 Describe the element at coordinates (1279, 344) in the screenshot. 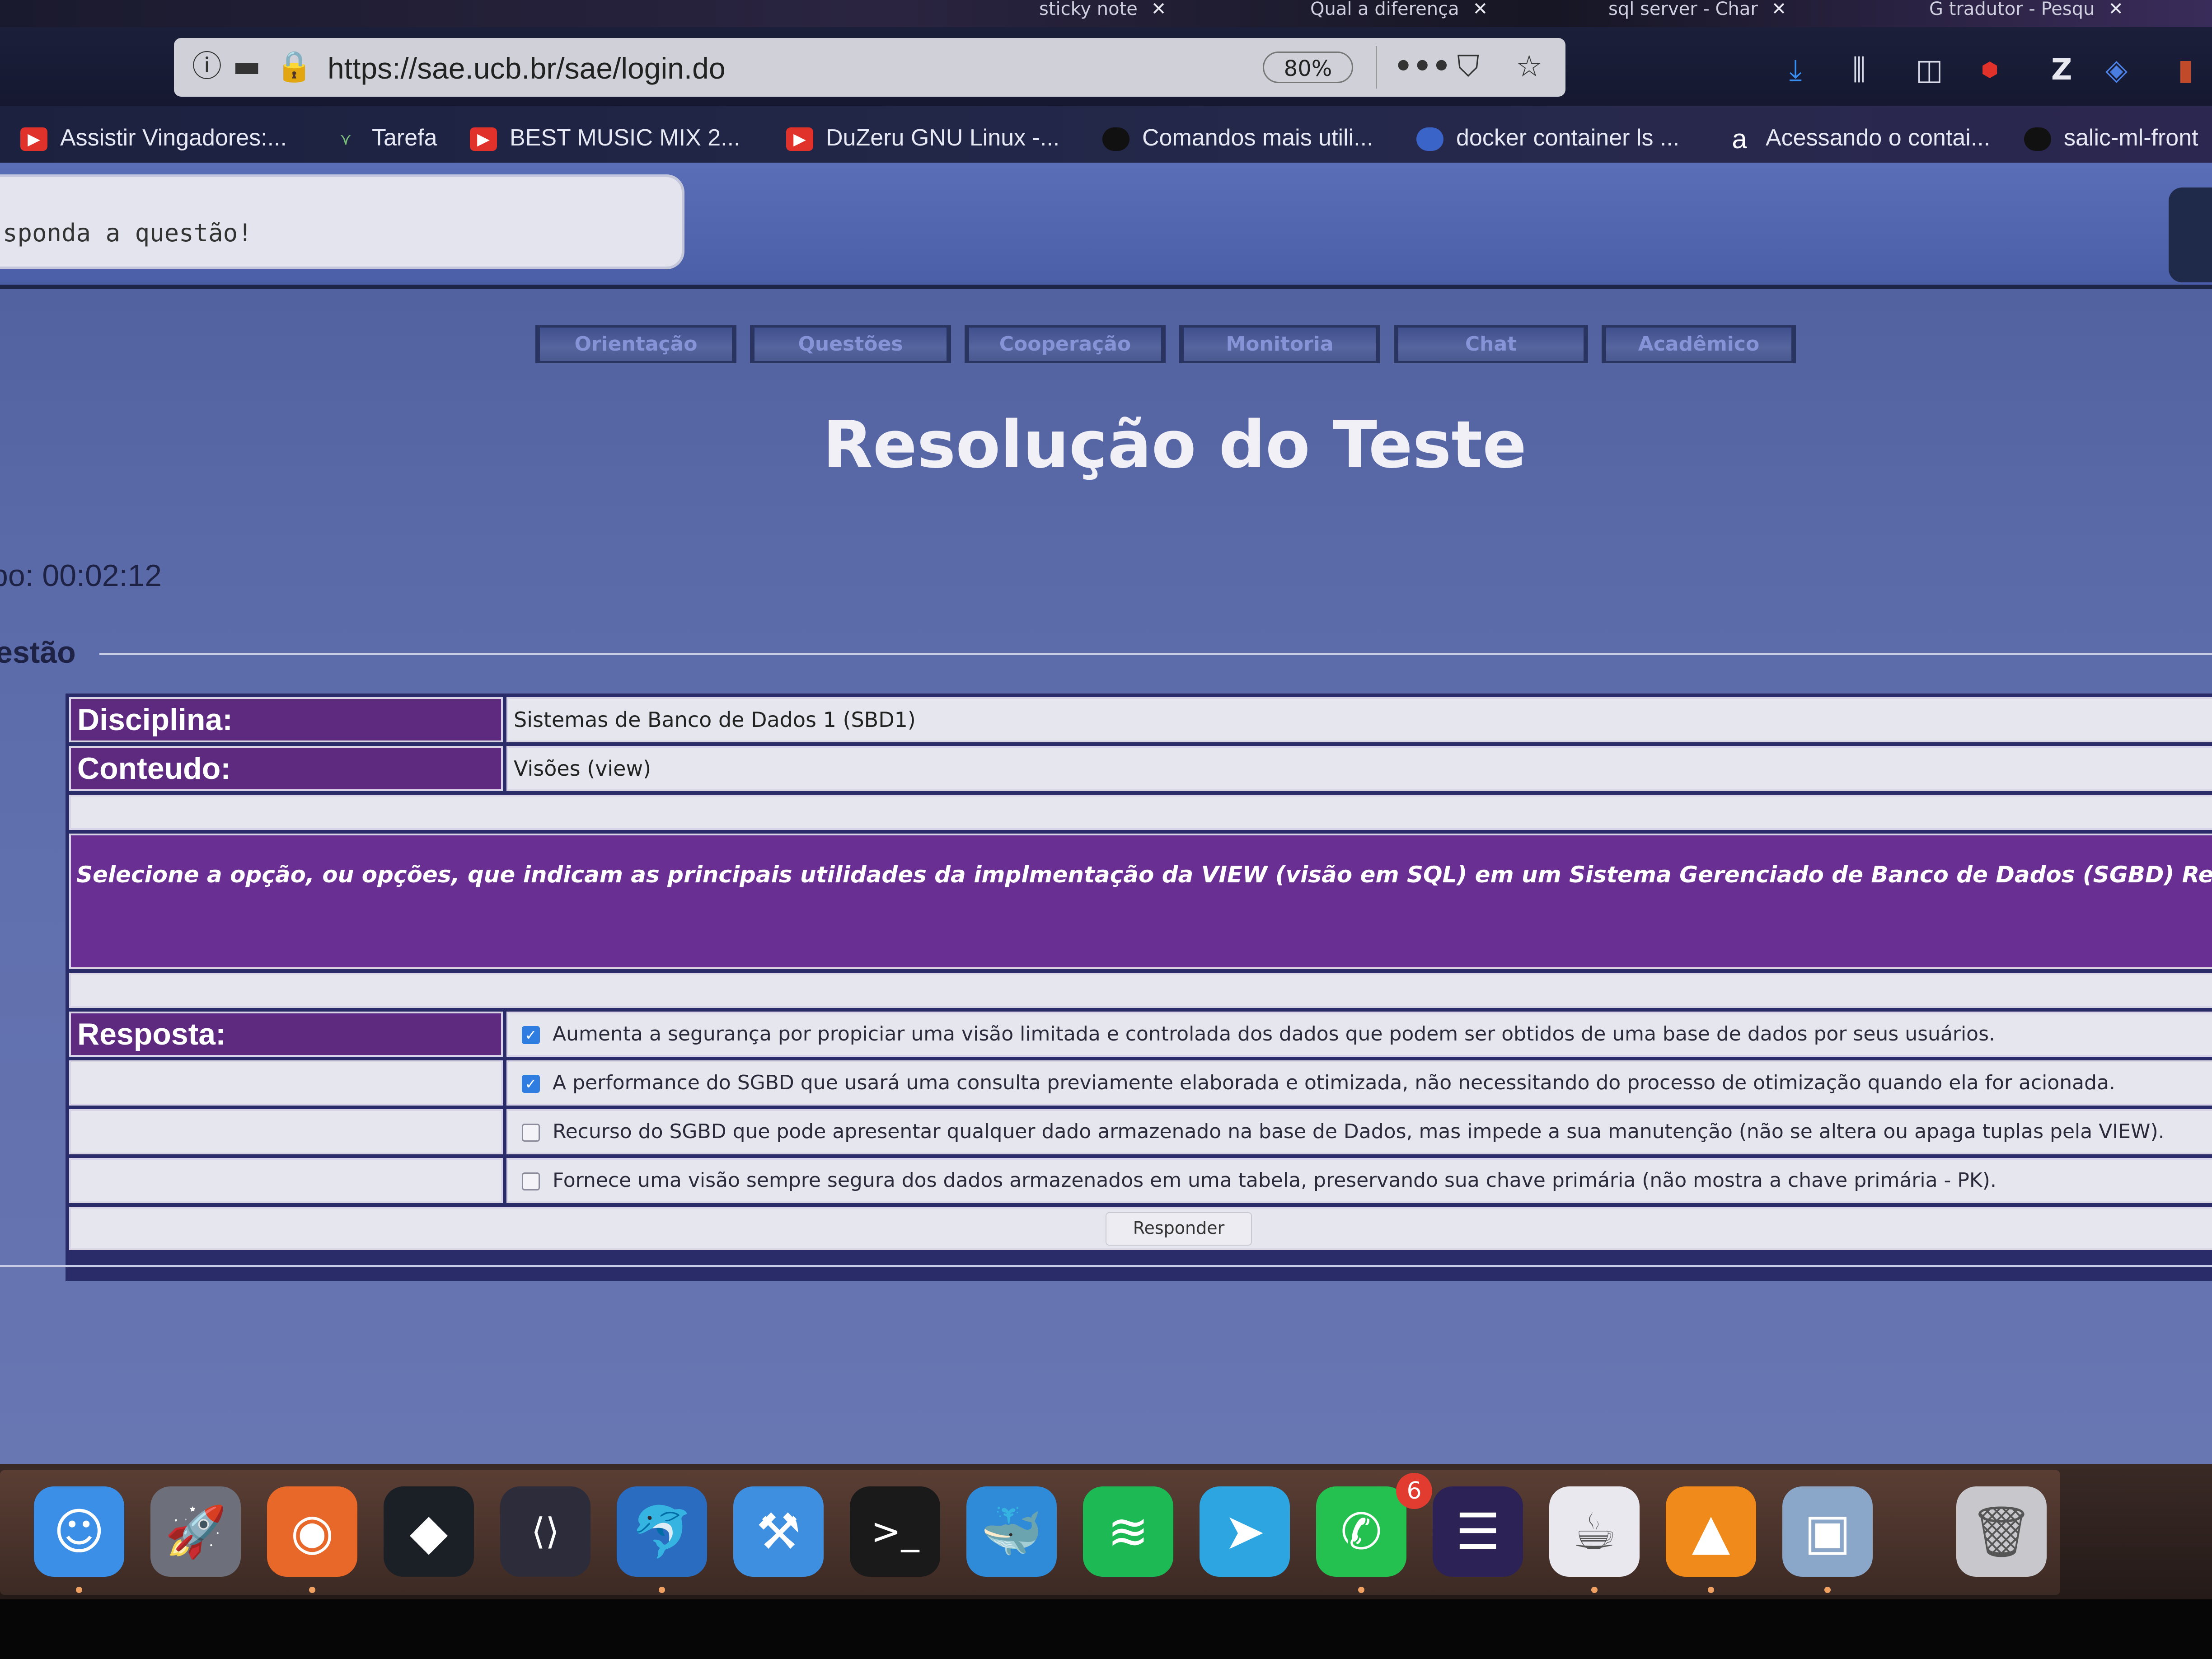

I see `nav-tab-monitoria: Monitoria` at that location.